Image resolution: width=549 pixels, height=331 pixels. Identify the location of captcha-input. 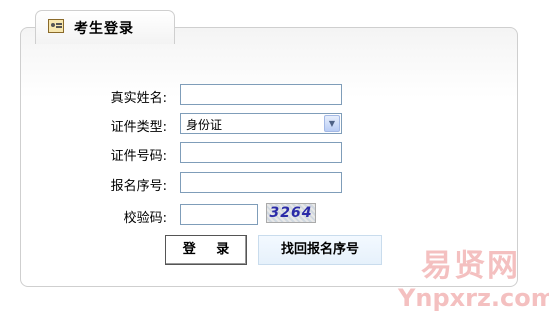
(219, 214).